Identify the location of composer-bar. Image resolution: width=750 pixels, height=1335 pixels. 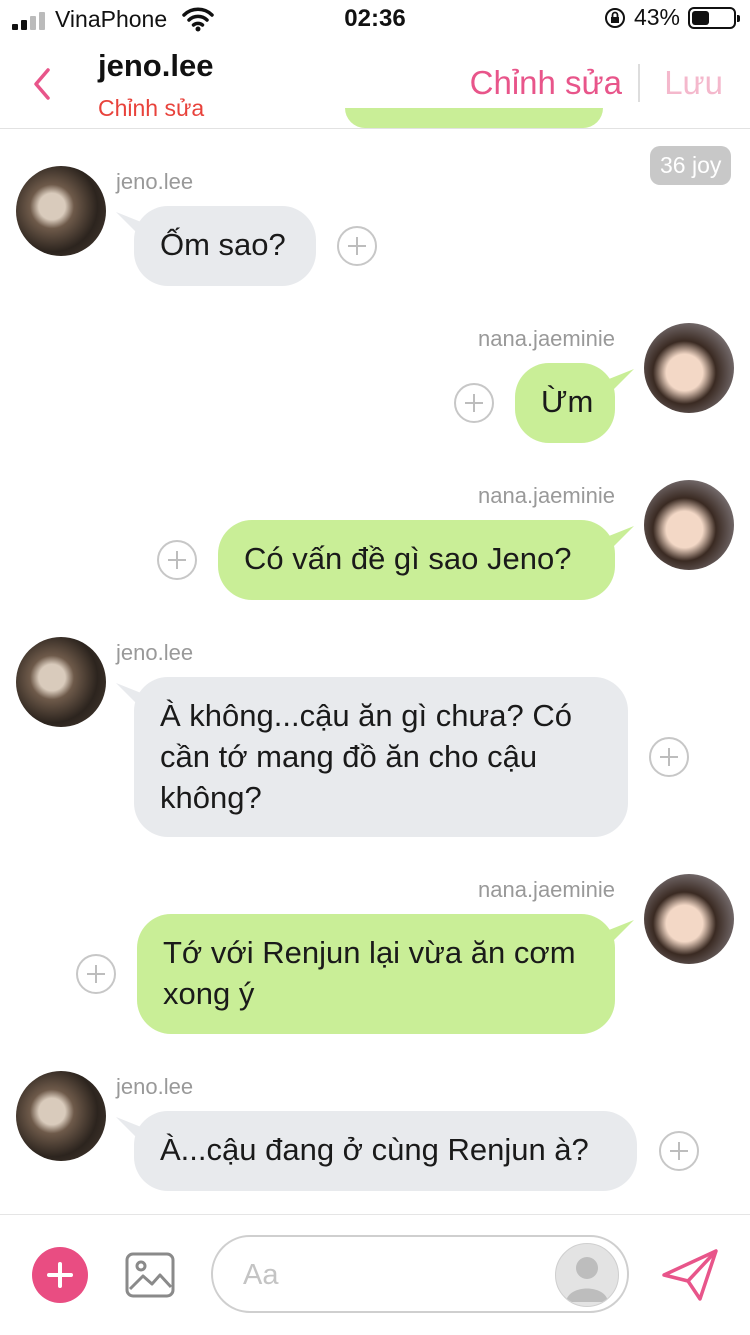
(375, 1274).